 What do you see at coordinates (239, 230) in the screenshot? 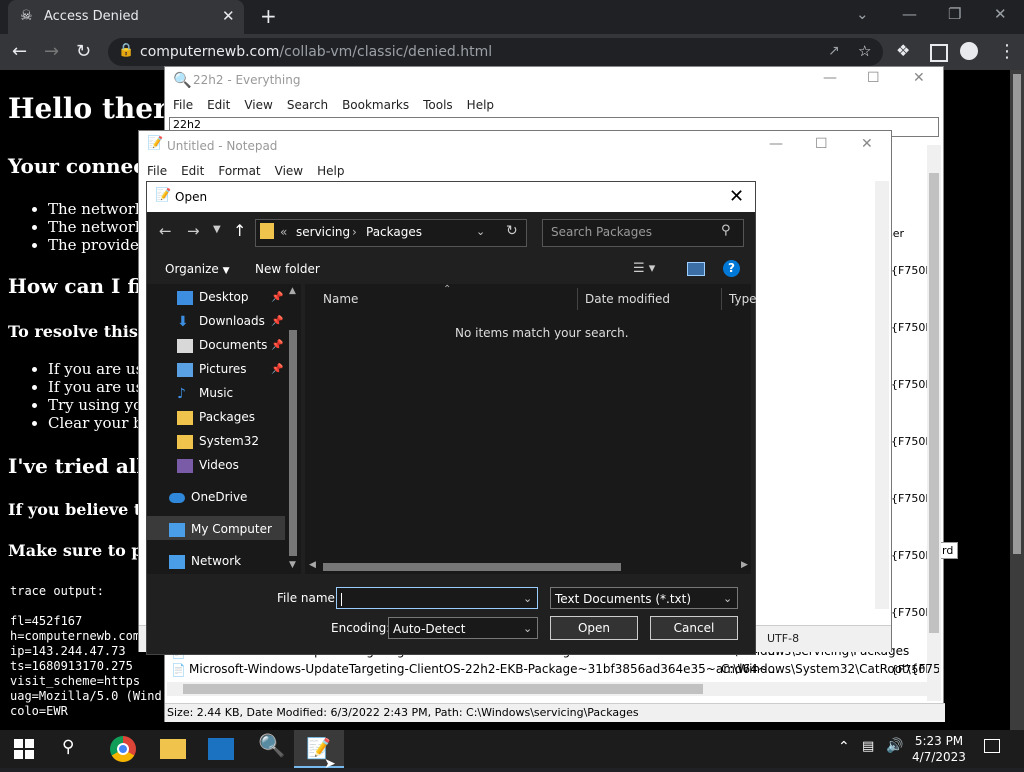
I see `dialog-up-icon: ↑` at bounding box center [239, 230].